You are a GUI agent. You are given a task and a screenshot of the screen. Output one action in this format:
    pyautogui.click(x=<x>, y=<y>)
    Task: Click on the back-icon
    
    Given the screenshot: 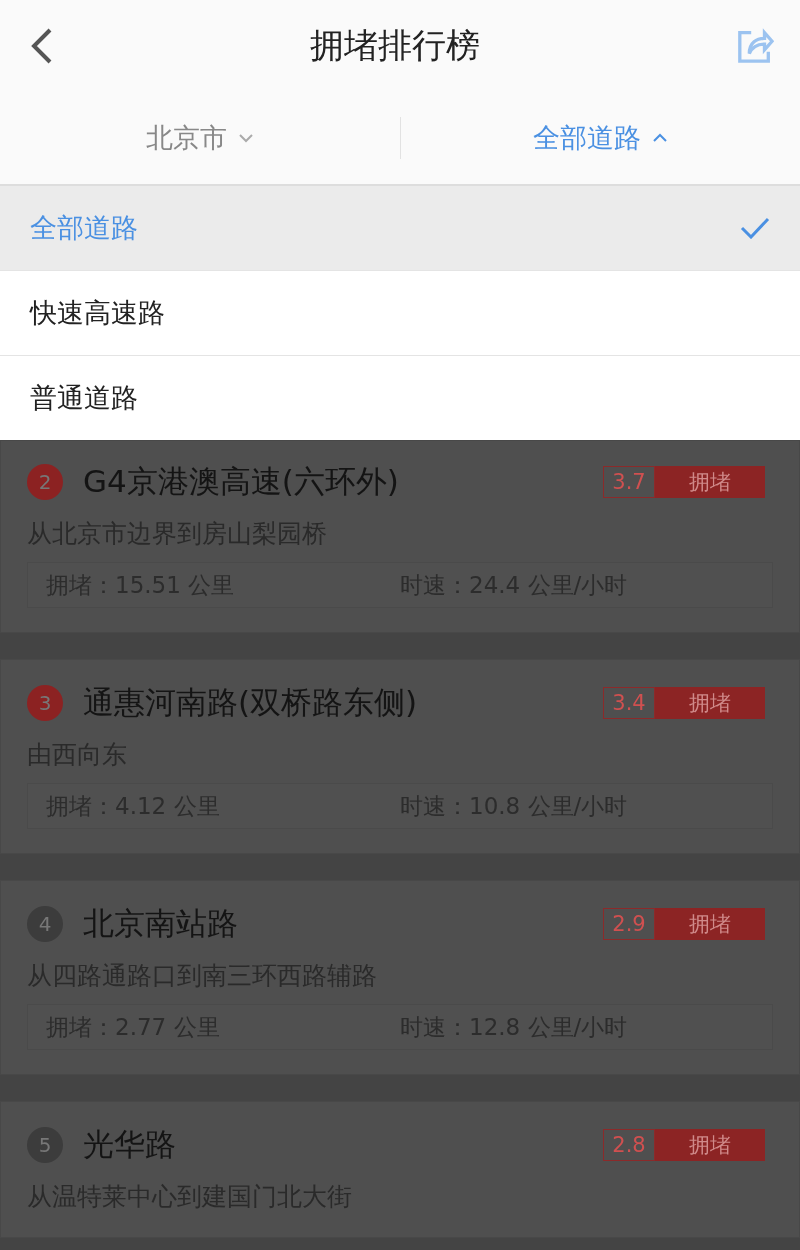 What is the action you would take?
    pyautogui.click(x=42, y=46)
    